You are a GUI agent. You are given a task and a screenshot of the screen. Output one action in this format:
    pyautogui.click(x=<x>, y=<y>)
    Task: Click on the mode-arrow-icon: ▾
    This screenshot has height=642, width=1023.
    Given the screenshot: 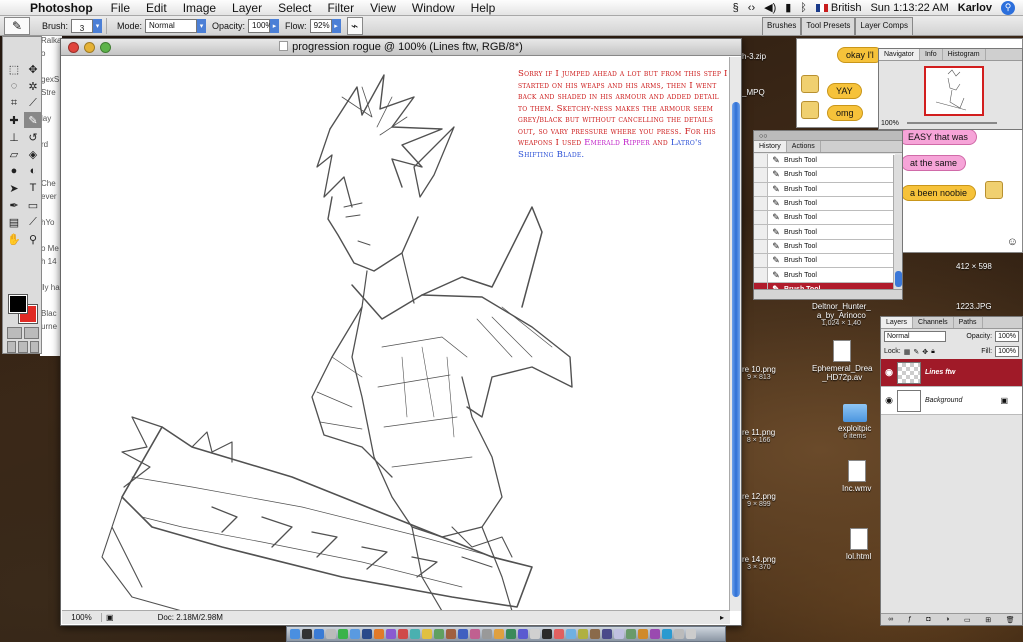 What is the action you would take?
    pyautogui.click(x=202, y=25)
    